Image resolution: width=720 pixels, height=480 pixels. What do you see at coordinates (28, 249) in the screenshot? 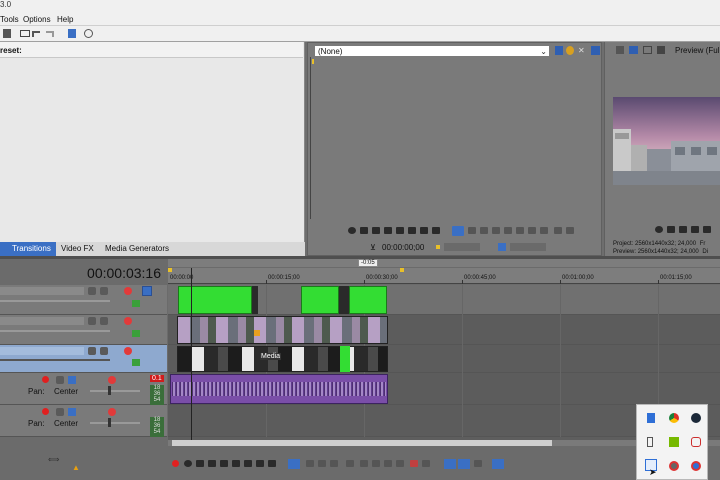
I see `tab-transitions: Transitions` at bounding box center [28, 249].